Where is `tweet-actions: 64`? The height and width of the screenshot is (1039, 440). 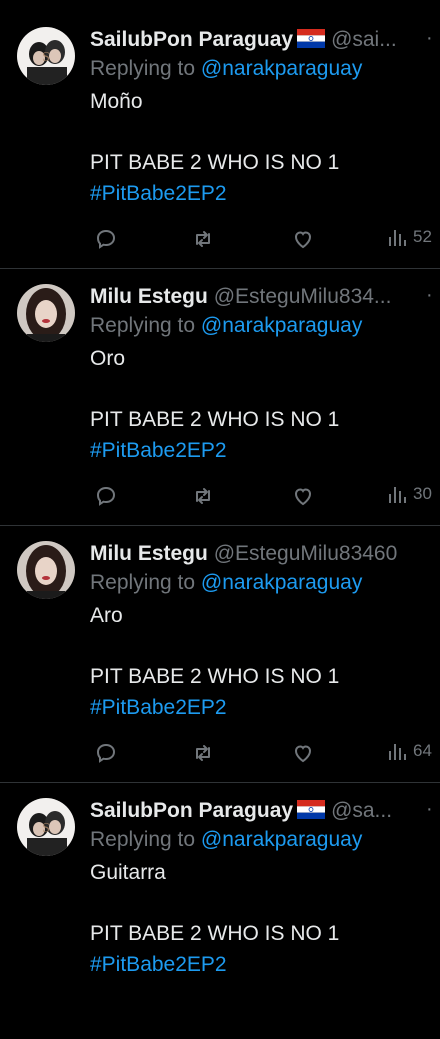
tweet-actions: 64 is located at coordinates (265, 753).